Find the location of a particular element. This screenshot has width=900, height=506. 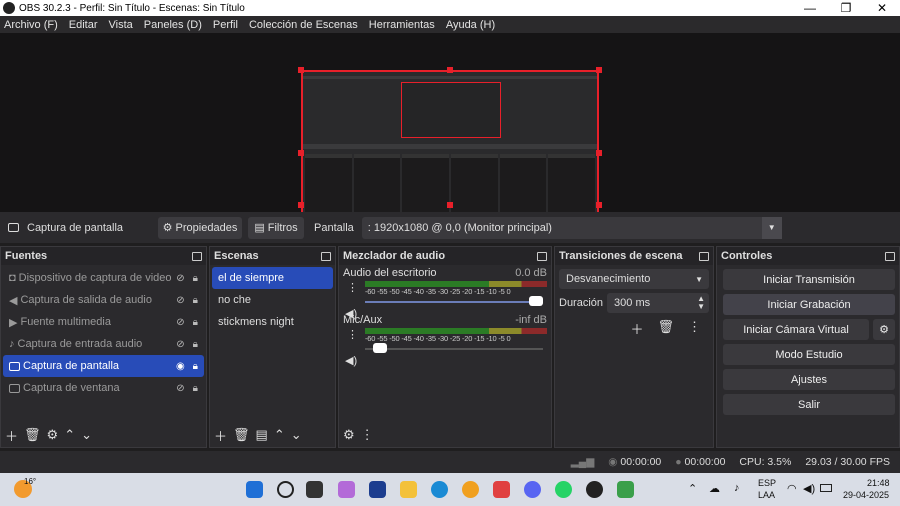

resize-handle-tl is located at coordinates (301, 70).